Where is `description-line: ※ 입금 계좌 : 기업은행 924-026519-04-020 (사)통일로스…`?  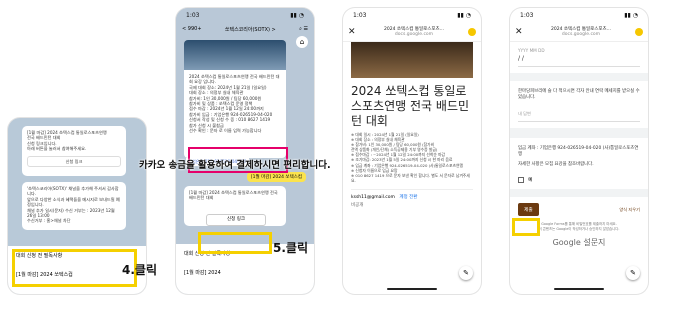 description-line: ※ 입금 계좌 : 기업은행 924-026519-04-020 (사)통일로스… is located at coordinates (407, 165).